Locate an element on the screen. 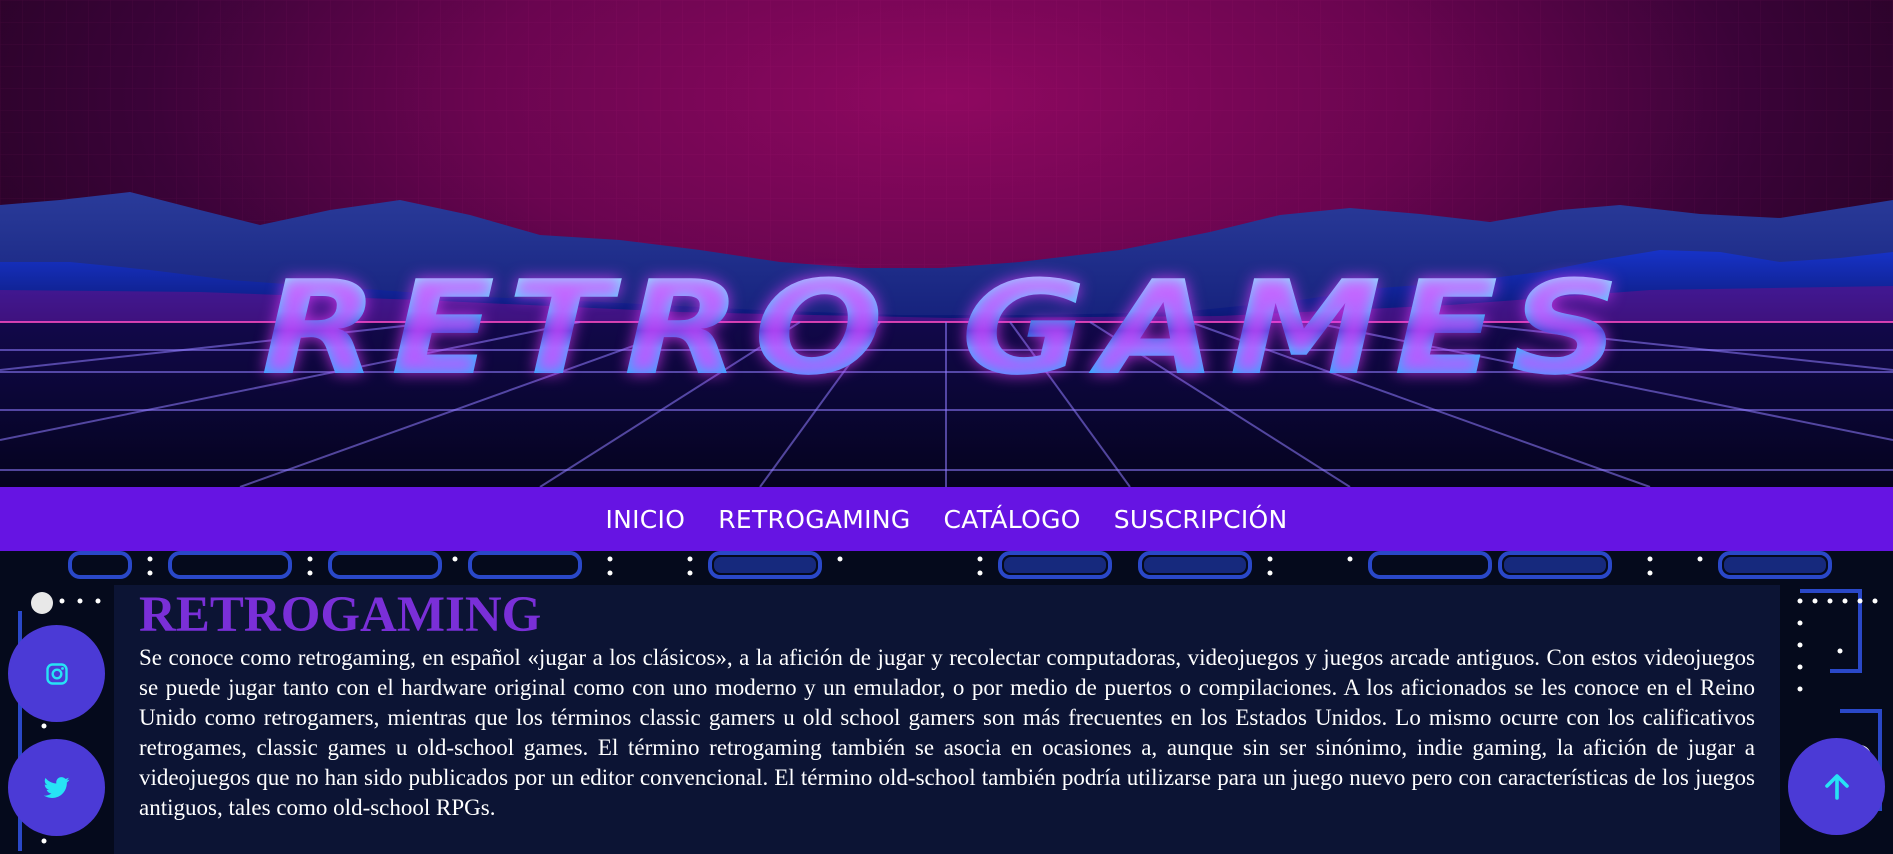  nav-link-catalogo: CATÁLOGO is located at coordinates (1012, 519).